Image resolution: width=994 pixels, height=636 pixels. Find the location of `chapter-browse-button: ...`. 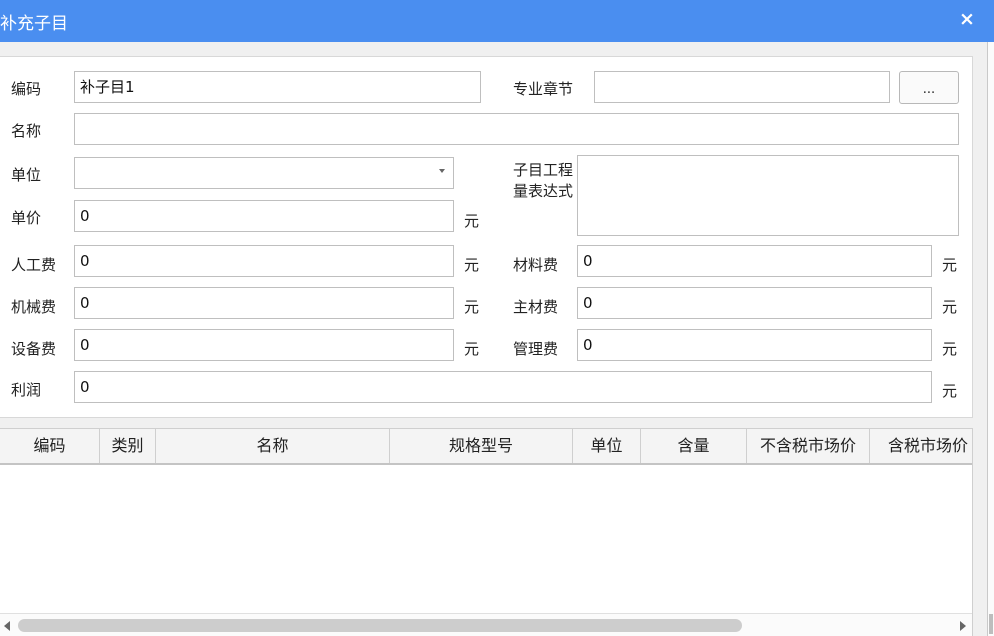

chapter-browse-button: ... is located at coordinates (929, 87).